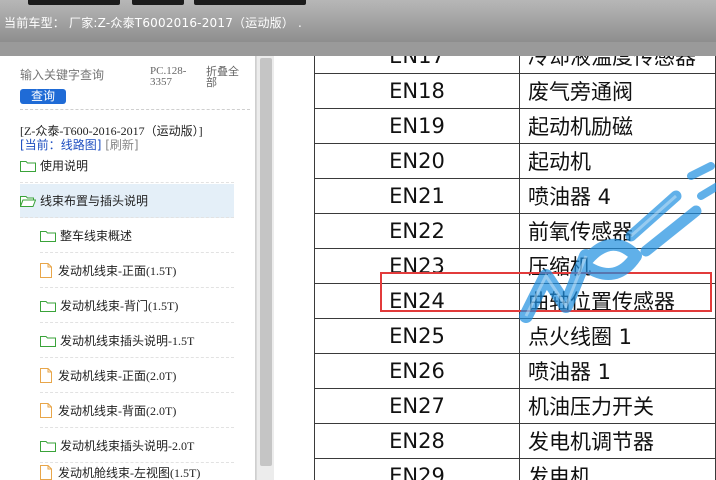  I want to click on scrollbar-thumb, so click(266, 262).